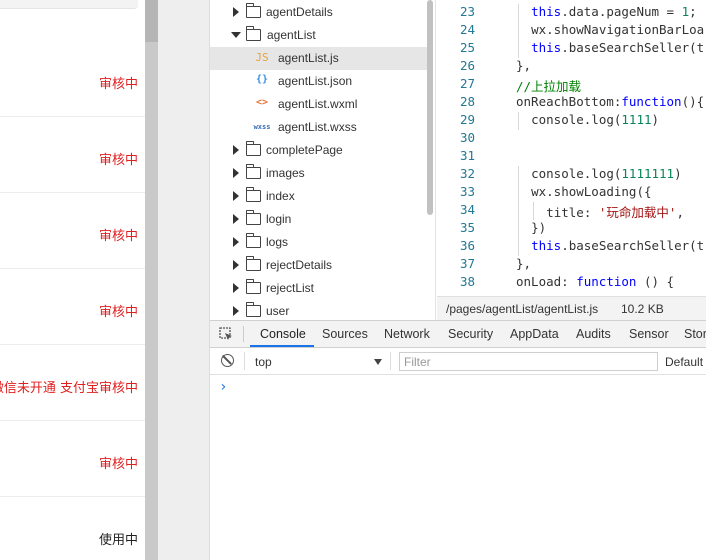 The width and height of the screenshot is (706, 560). Describe the element at coordinates (319, 242) in the screenshot. I see `tree-item-logs: logs` at that location.